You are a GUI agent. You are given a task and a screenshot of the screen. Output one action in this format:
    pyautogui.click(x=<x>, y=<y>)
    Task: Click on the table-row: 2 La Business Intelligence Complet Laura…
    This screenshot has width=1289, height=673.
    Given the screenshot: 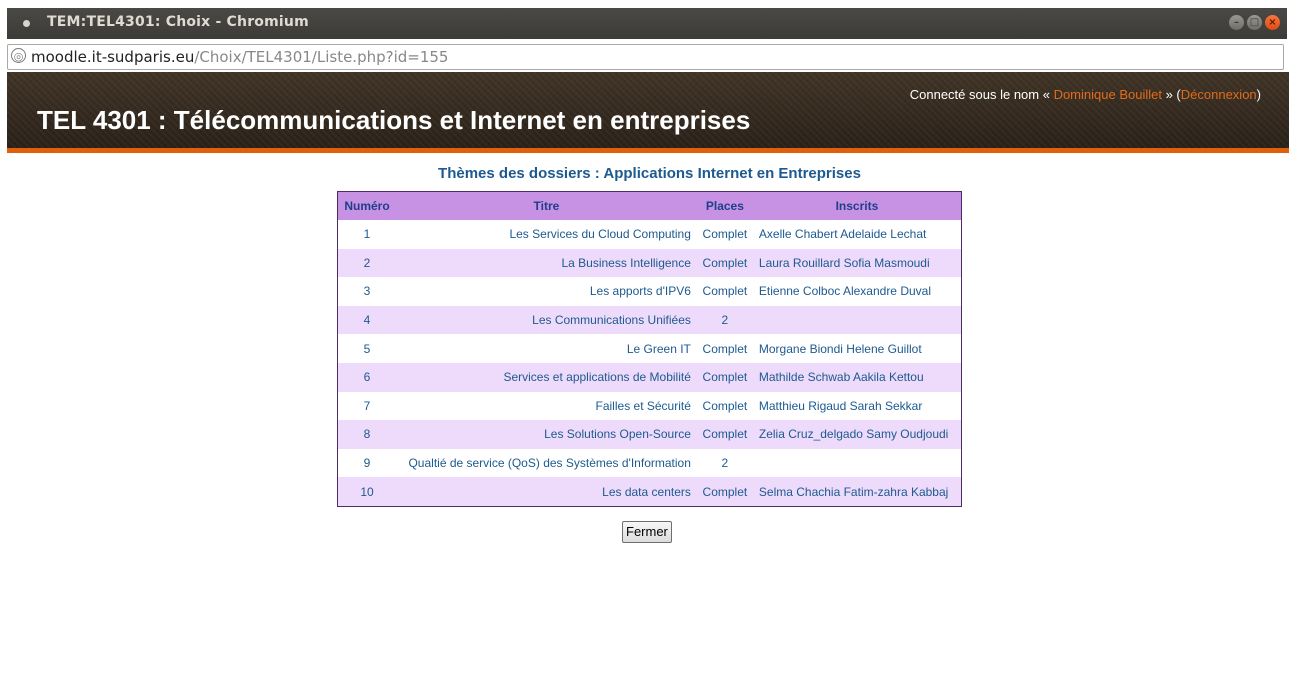 What is the action you would take?
    pyautogui.click(x=649, y=263)
    